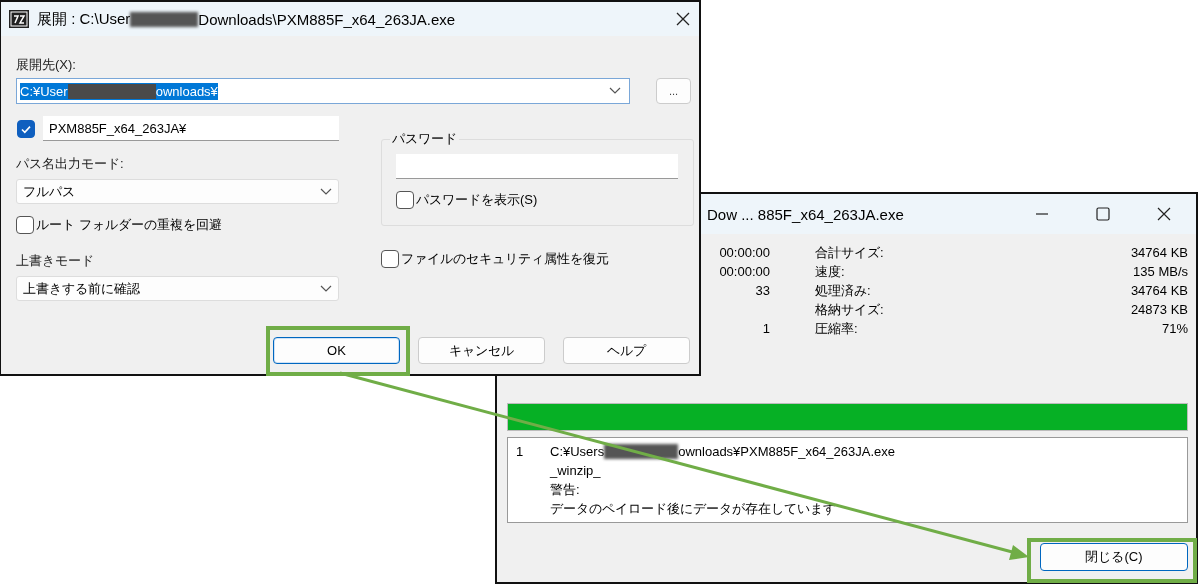  Describe the element at coordinates (505, 259) in the screenshot. I see `checkbox-label: ファイルのセキュリティ属性を復元` at that location.